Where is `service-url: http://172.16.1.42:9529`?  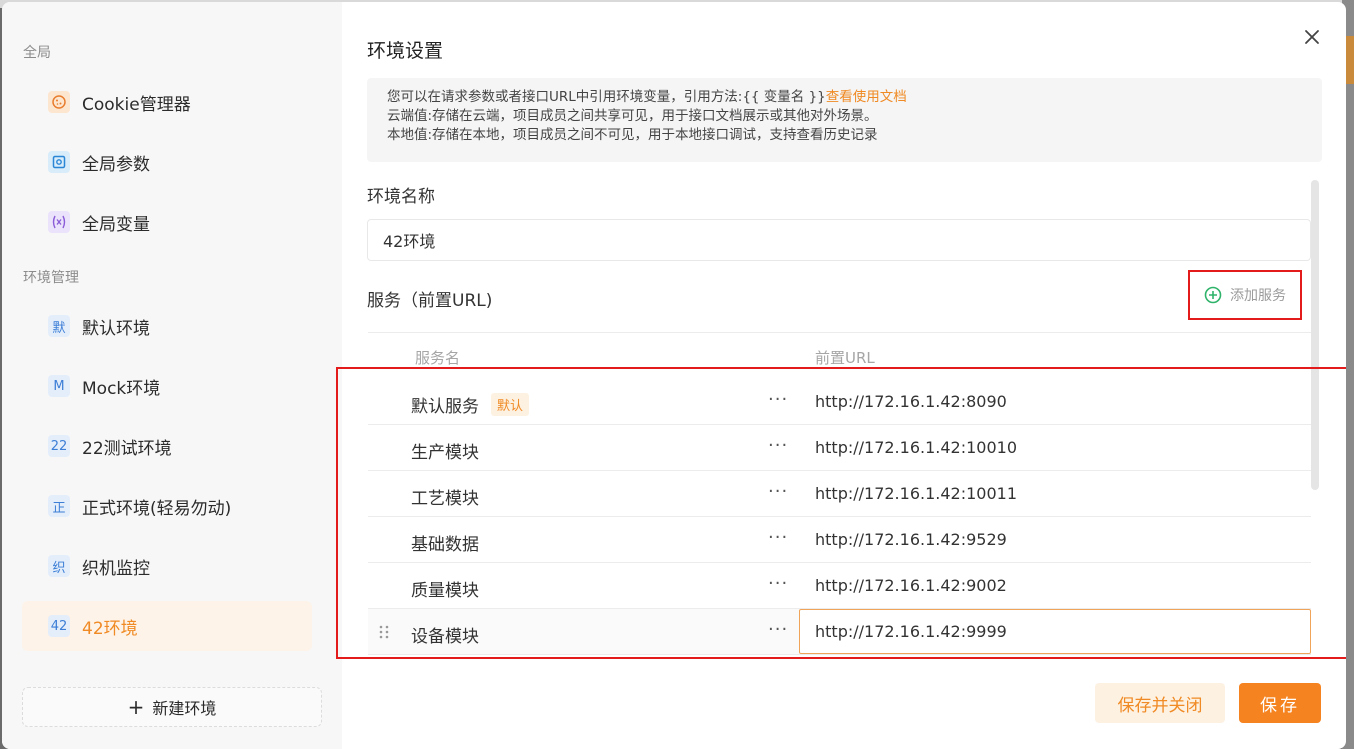
service-url: http://172.16.1.42:9529 is located at coordinates (911, 539).